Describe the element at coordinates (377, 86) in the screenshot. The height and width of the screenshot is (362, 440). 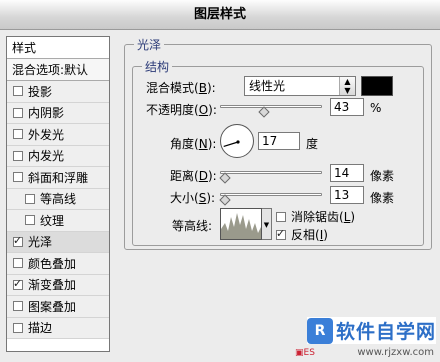
I see `blend-color-swatch` at that location.